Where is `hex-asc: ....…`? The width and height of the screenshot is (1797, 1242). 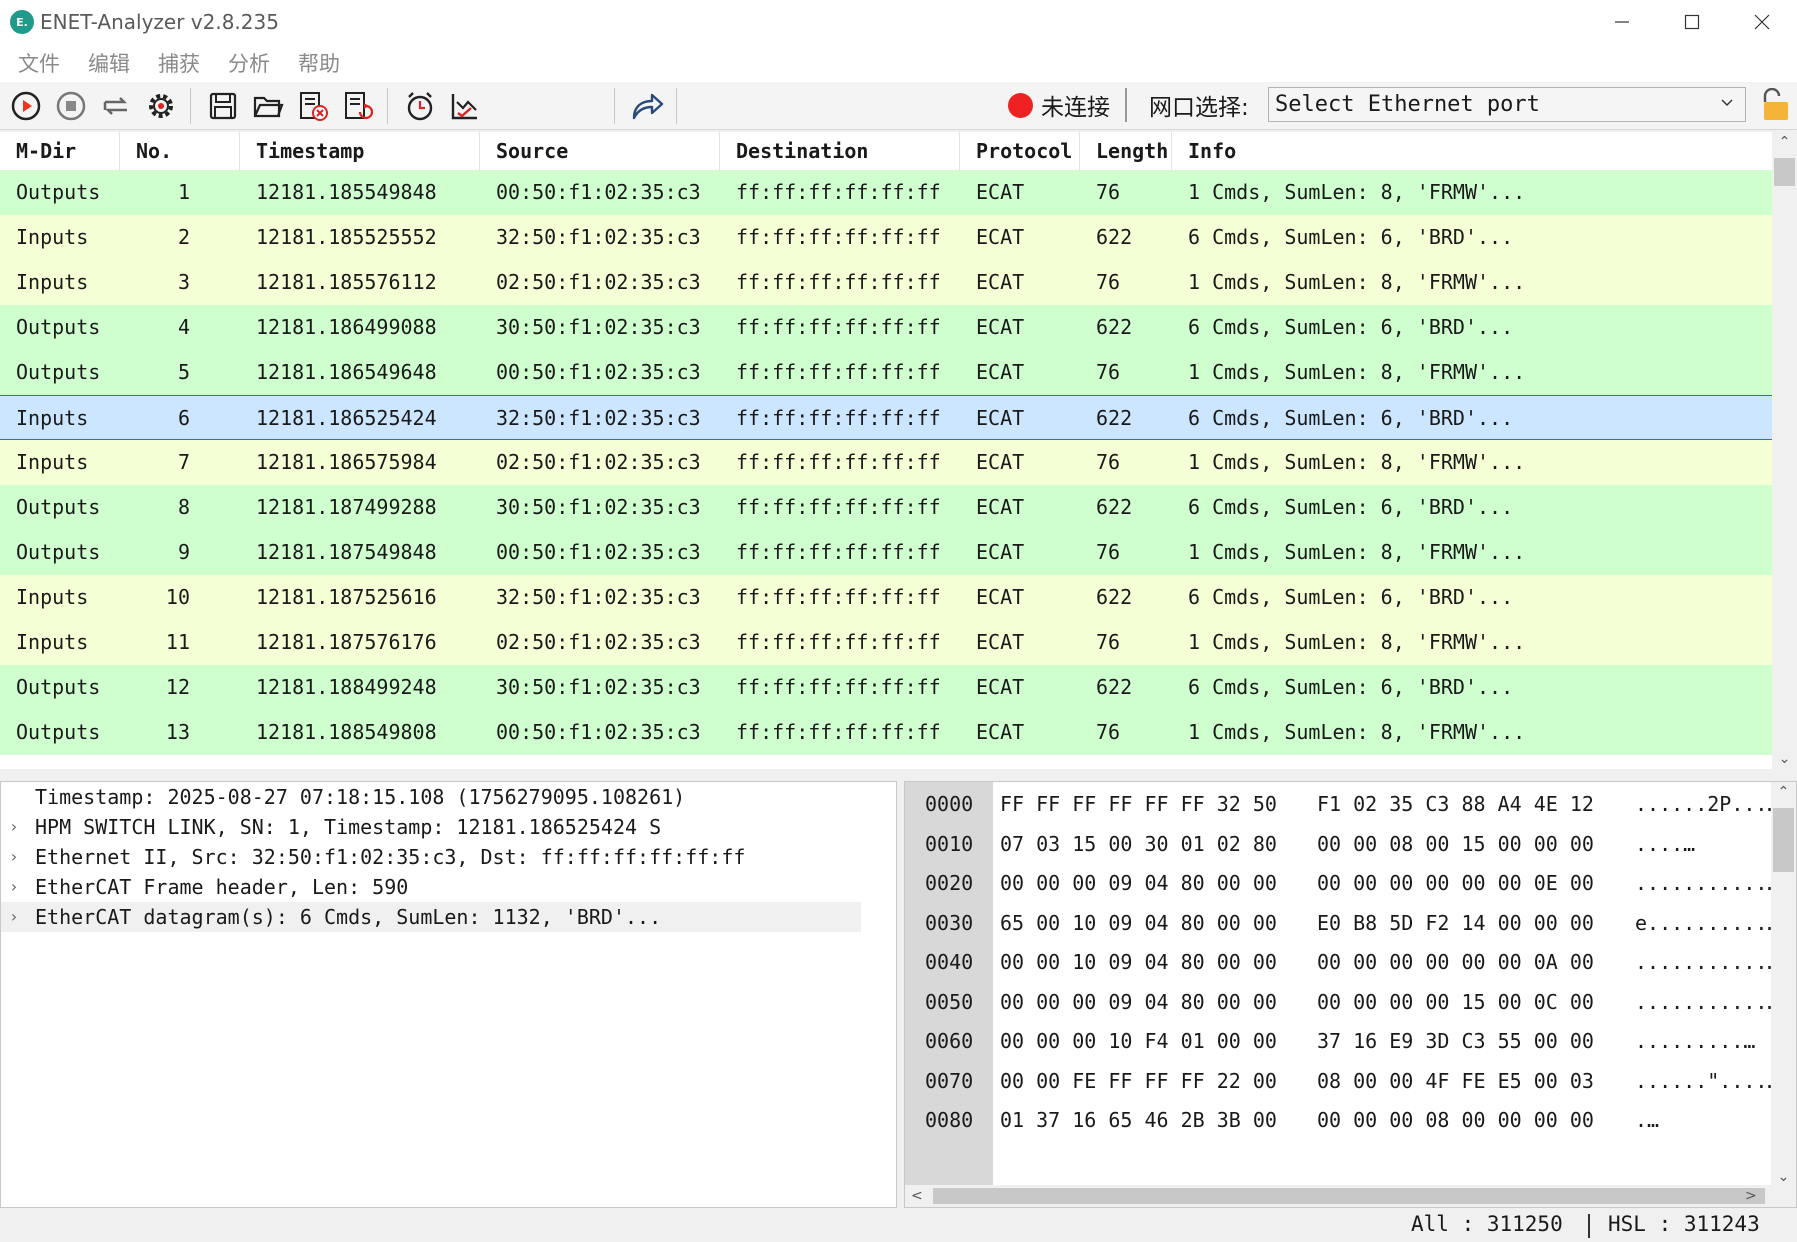
hex-asc: ....… is located at coordinates (1665, 844).